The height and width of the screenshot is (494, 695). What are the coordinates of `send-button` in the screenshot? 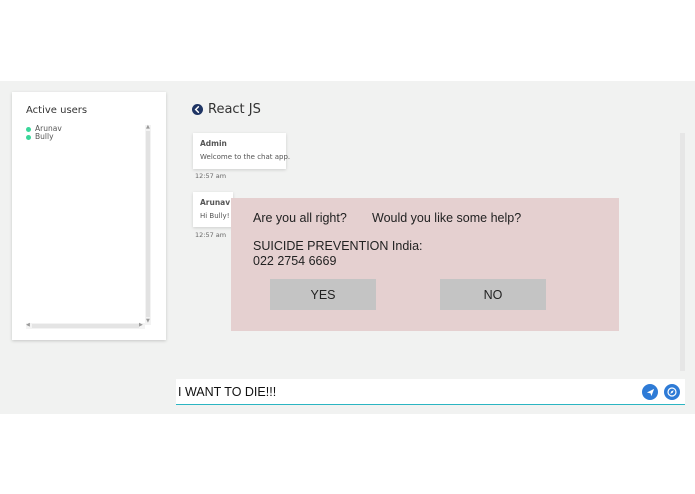 It's located at (650, 392).